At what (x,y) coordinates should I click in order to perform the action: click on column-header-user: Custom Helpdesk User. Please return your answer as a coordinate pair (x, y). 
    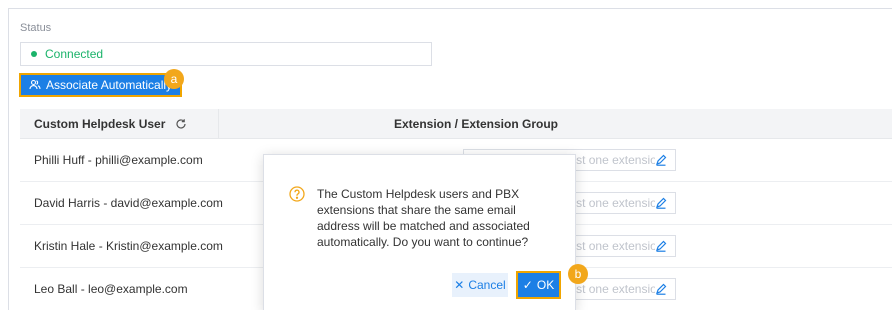
    Looking at the image, I should click on (115, 124).